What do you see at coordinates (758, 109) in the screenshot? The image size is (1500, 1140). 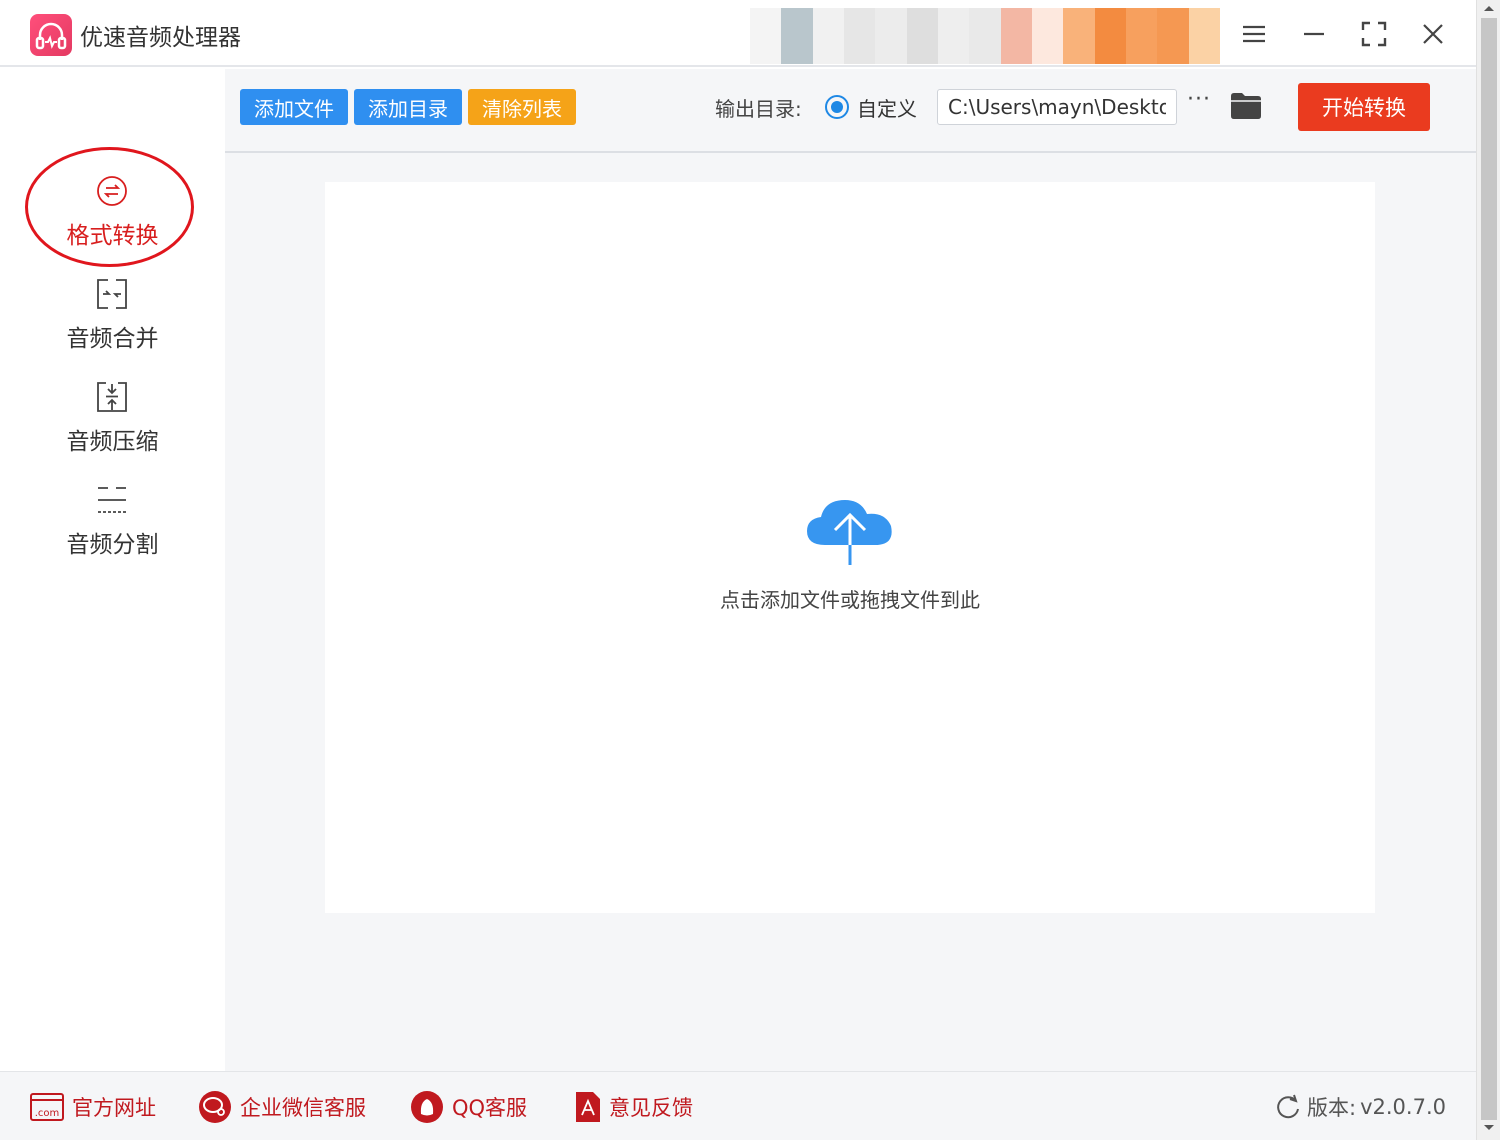 I see `output-dir-label: 输出目录:` at bounding box center [758, 109].